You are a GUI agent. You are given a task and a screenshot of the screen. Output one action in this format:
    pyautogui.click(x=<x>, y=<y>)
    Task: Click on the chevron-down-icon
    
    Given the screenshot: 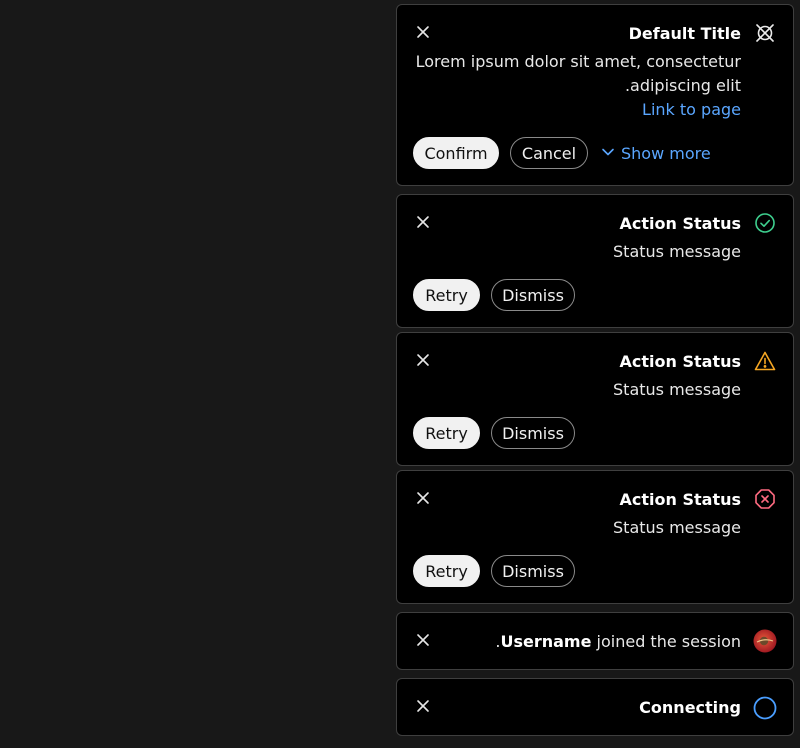 What is the action you would take?
    pyautogui.click(x=608, y=153)
    